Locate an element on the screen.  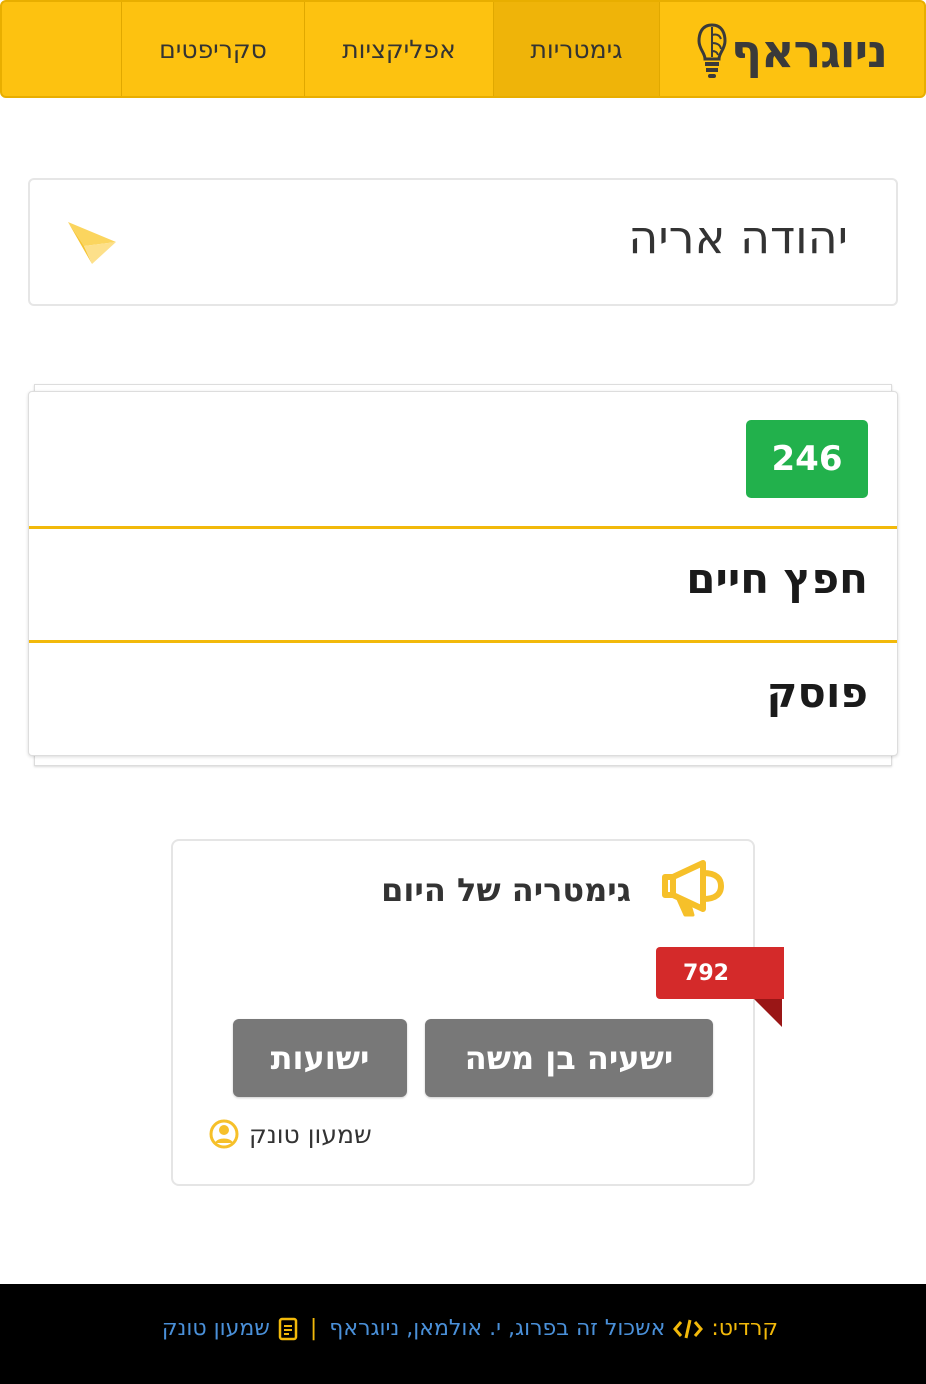
result-word: חפץ חיים is located at coordinates (777, 578).